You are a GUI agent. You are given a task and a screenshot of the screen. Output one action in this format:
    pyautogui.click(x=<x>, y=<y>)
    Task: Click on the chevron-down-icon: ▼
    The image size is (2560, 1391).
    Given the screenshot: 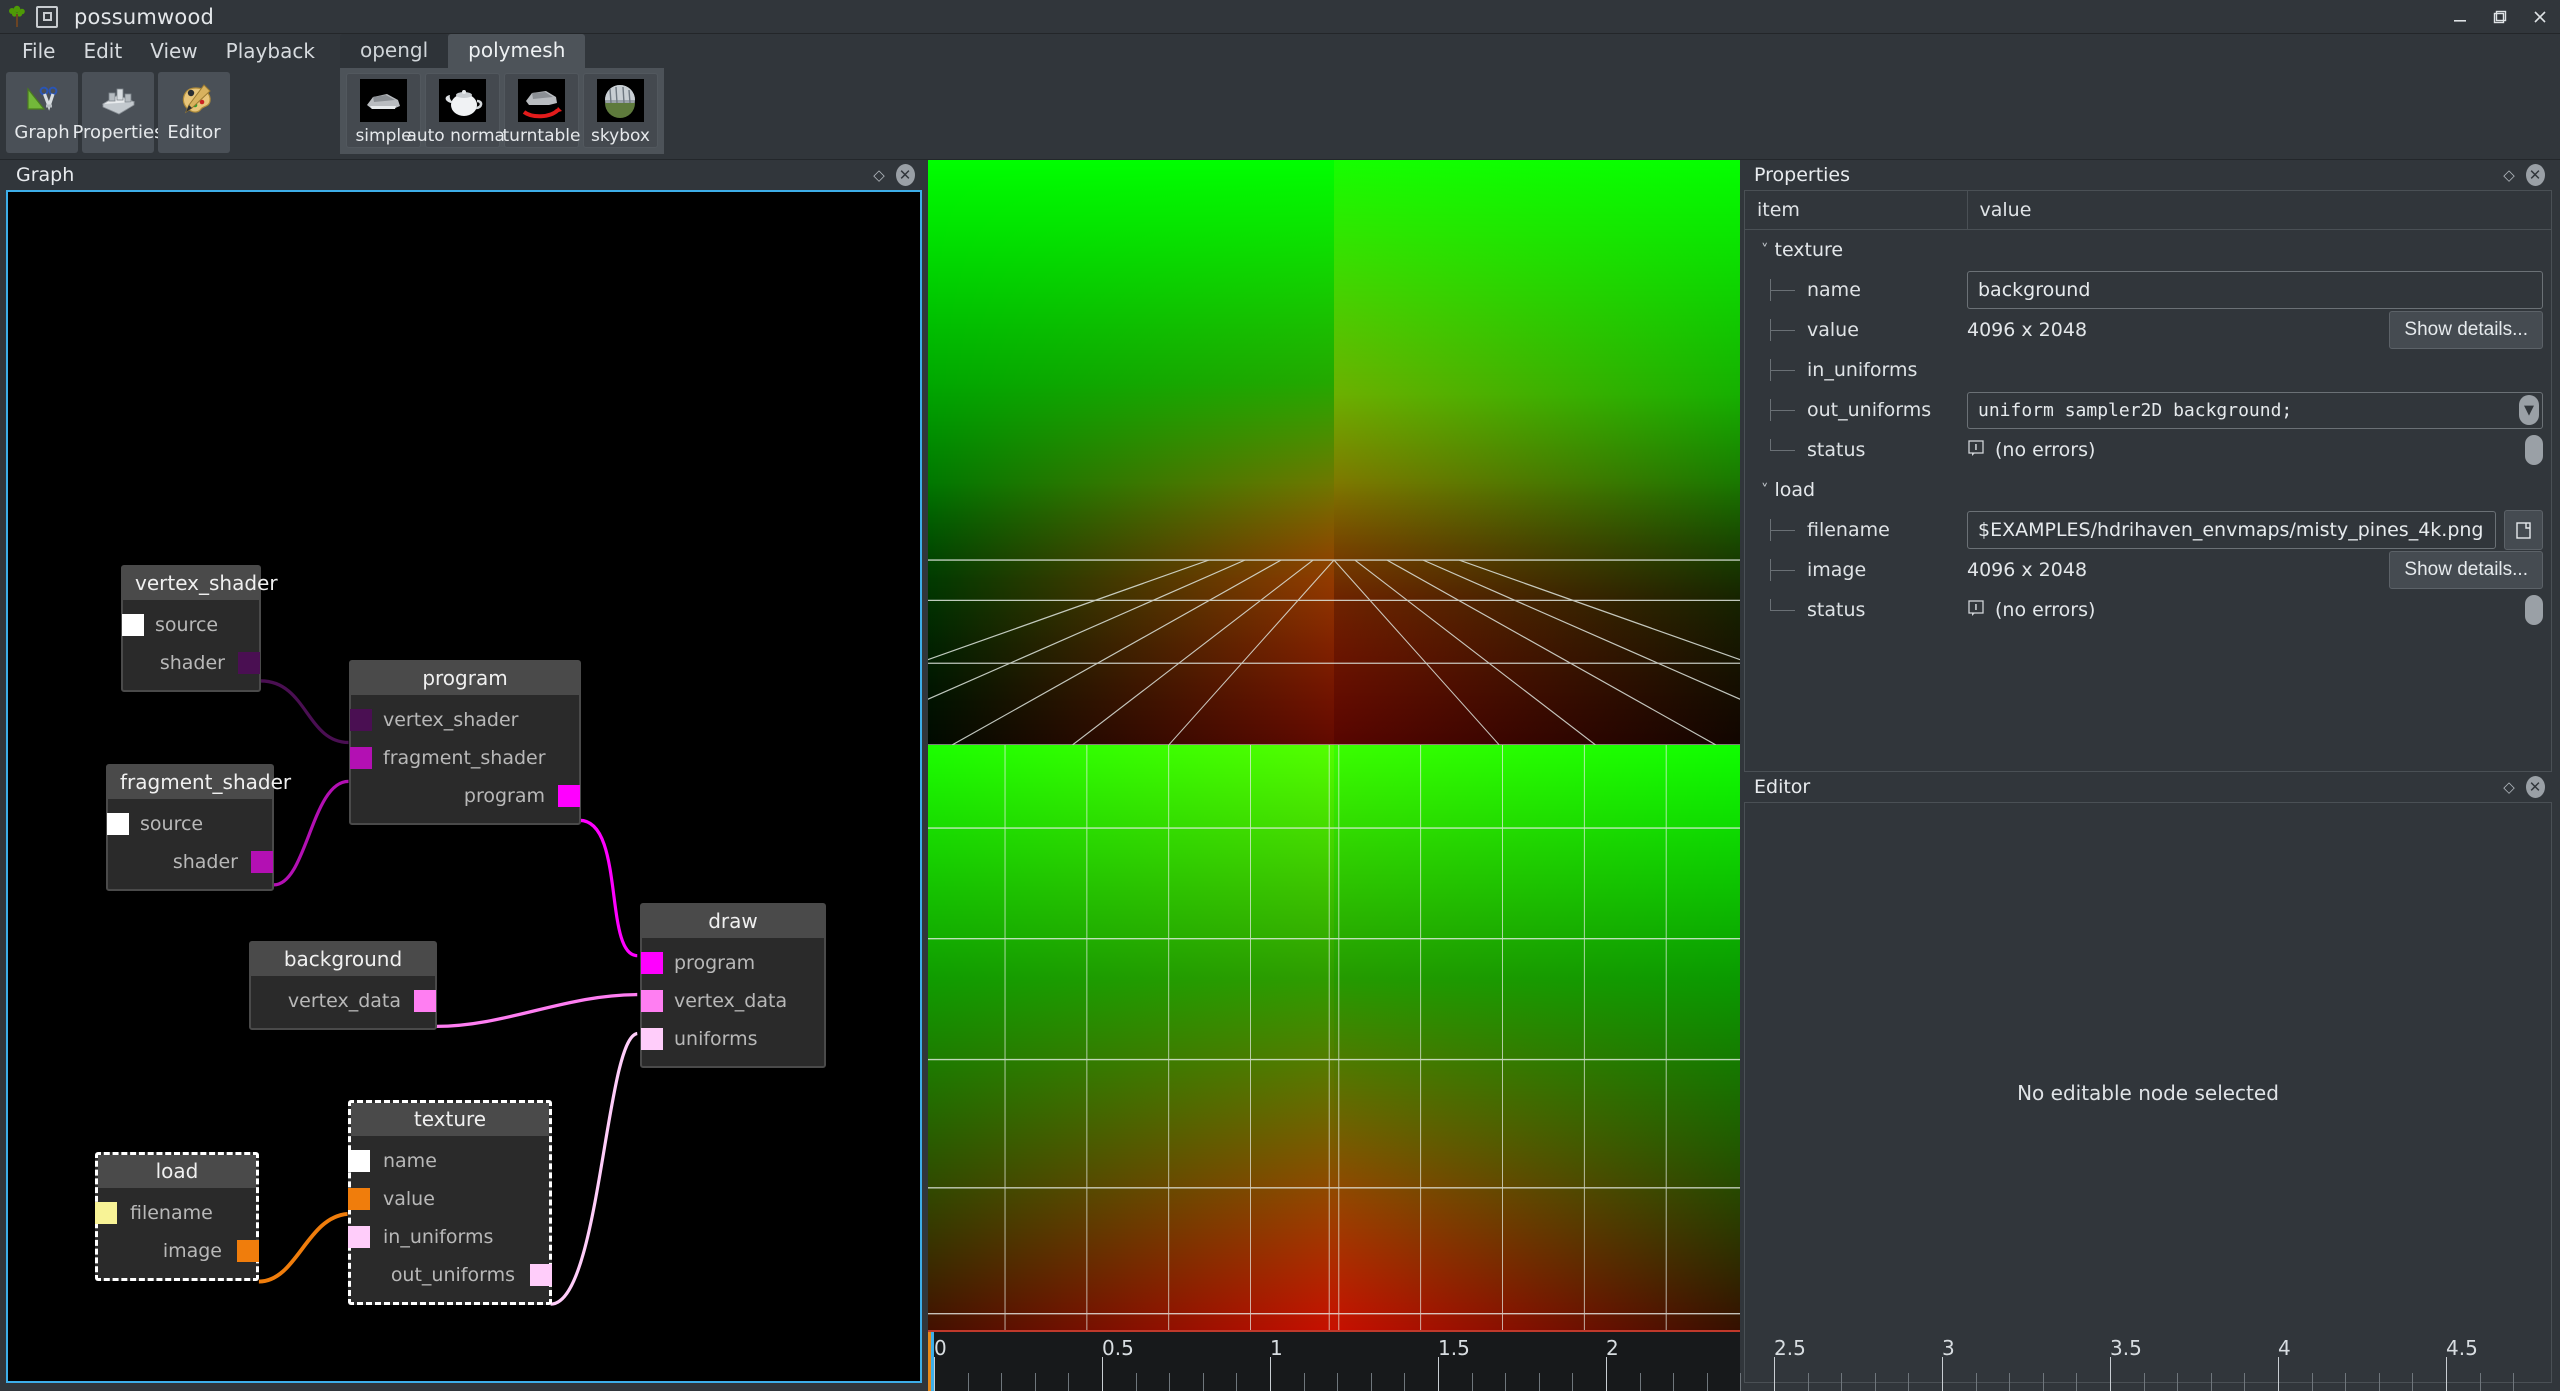 What is the action you would take?
    pyautogui.click(x=2529, y=410)
    